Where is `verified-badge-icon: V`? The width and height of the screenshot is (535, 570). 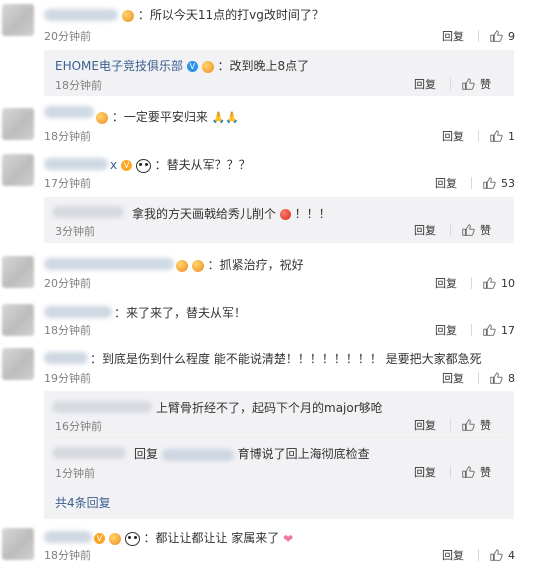
verified-badge-icon: V is located at coordinates (192, 66).